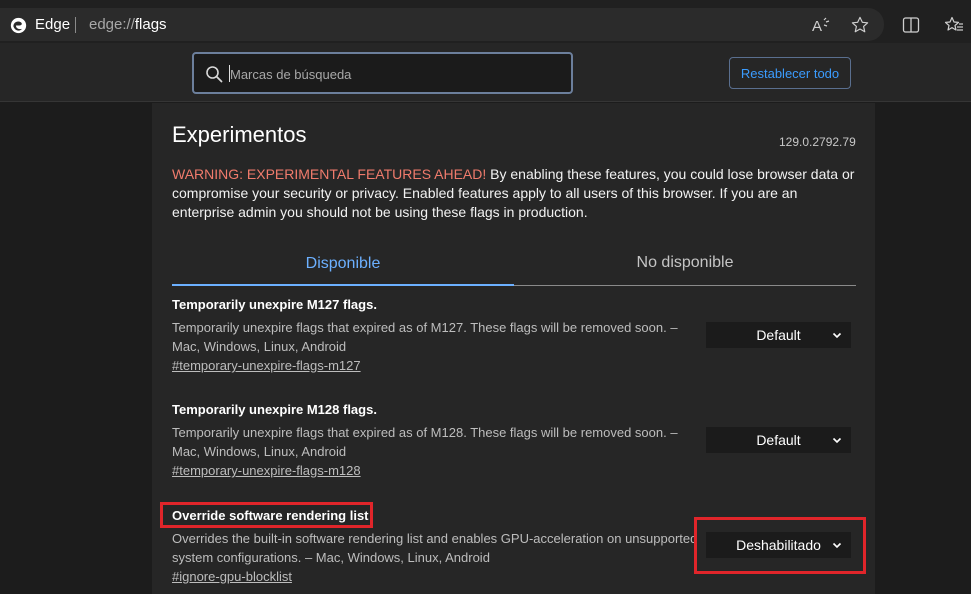  I want to click on favorites-icon, so click(954, 25).